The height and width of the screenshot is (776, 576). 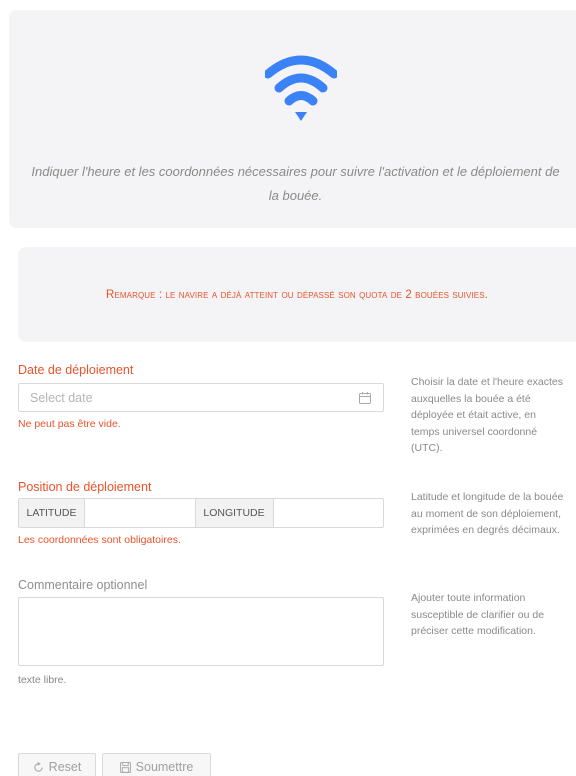 I want to click on latitude-addon: LATITUDE, so click(x=52, y=513).